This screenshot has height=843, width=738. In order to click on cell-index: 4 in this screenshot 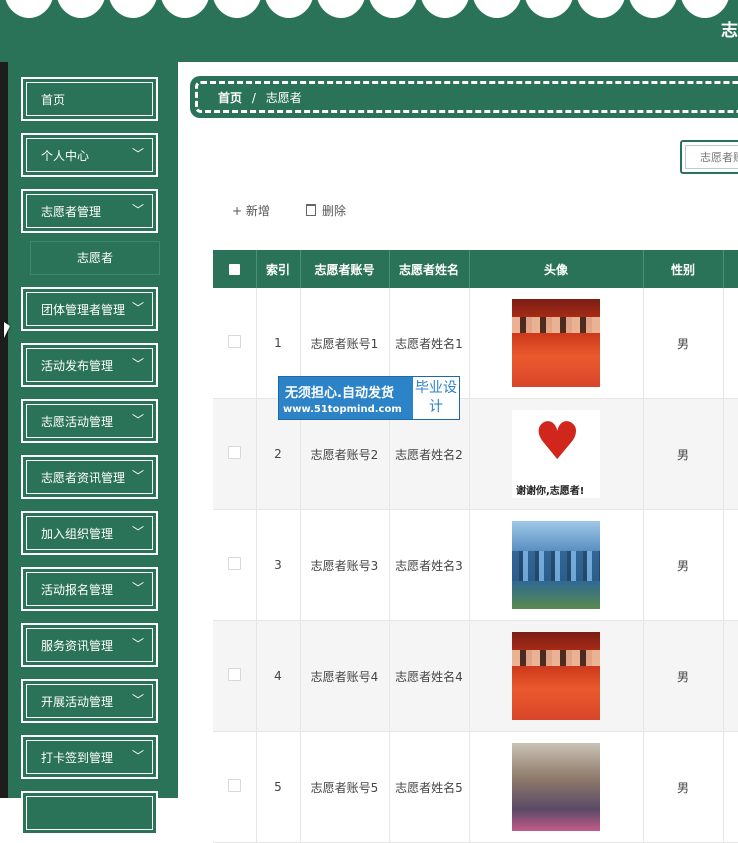, I will do `click(278, 676)`.